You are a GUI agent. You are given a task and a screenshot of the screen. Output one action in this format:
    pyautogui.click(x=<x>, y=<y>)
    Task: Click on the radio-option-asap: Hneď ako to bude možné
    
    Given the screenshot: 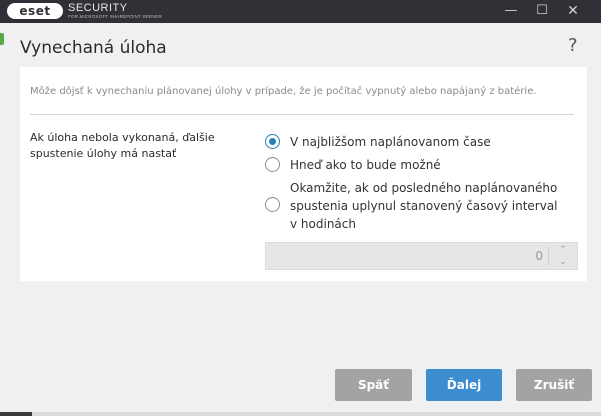 What is the action you would take?
    pyautogui.click(x=353, y=165)
    